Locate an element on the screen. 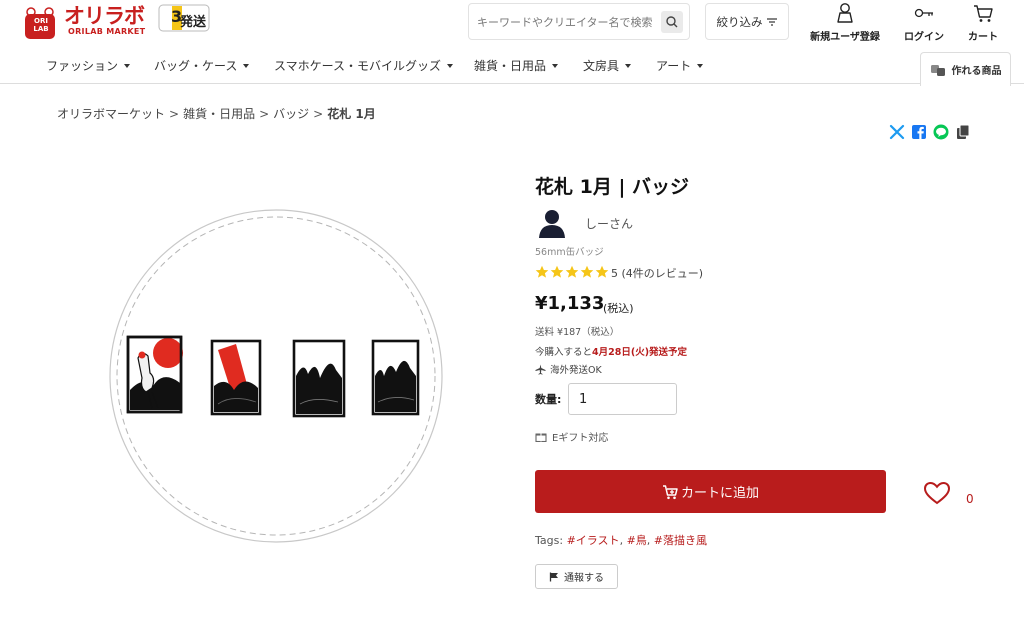 Image resolution: width=1024 pixels, height=618 pixels. cart-link: カート is located at coordinates (983, 22).